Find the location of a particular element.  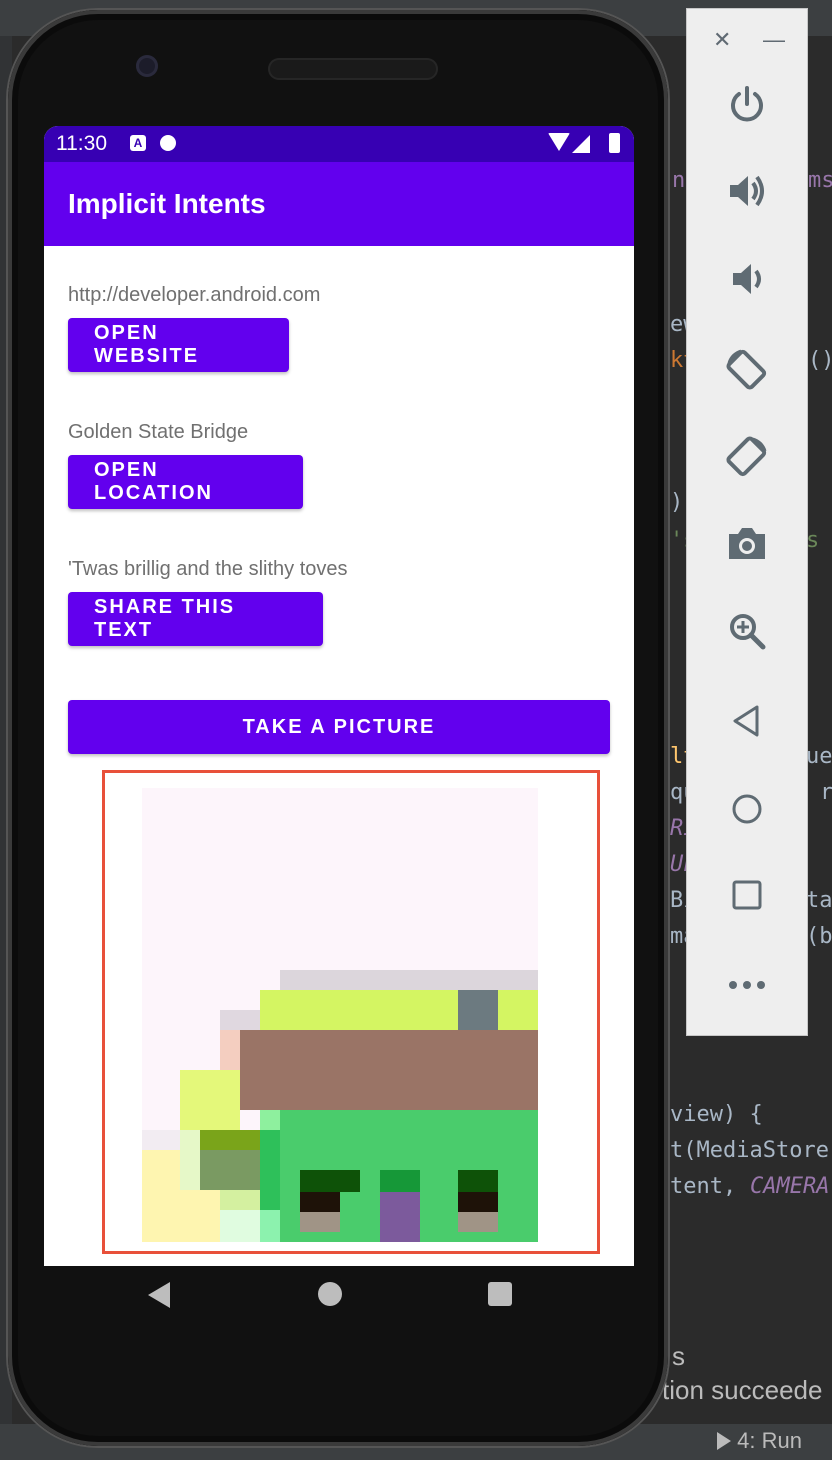

back-icon is located at coordinates (747, 721).